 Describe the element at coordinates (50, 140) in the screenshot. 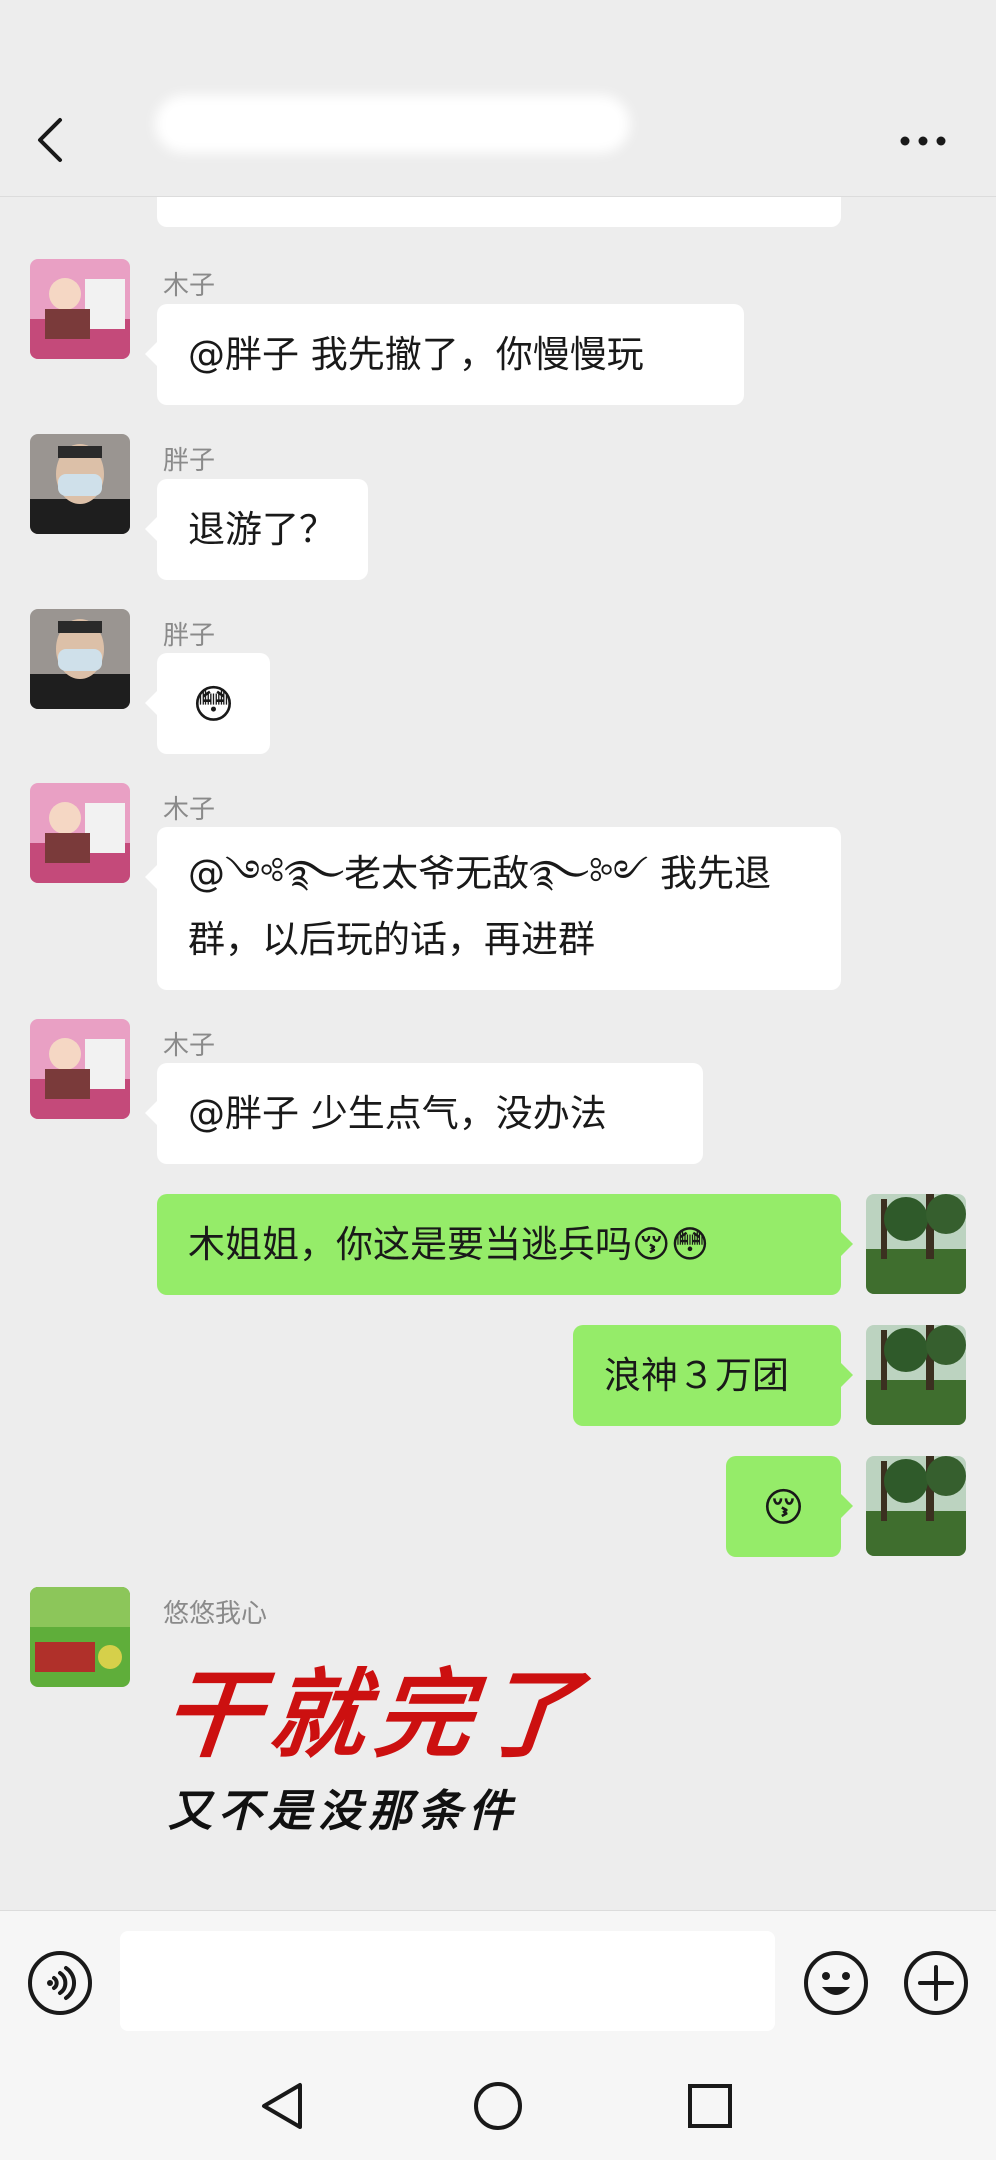

I see `chevron-left-icon` at that location.